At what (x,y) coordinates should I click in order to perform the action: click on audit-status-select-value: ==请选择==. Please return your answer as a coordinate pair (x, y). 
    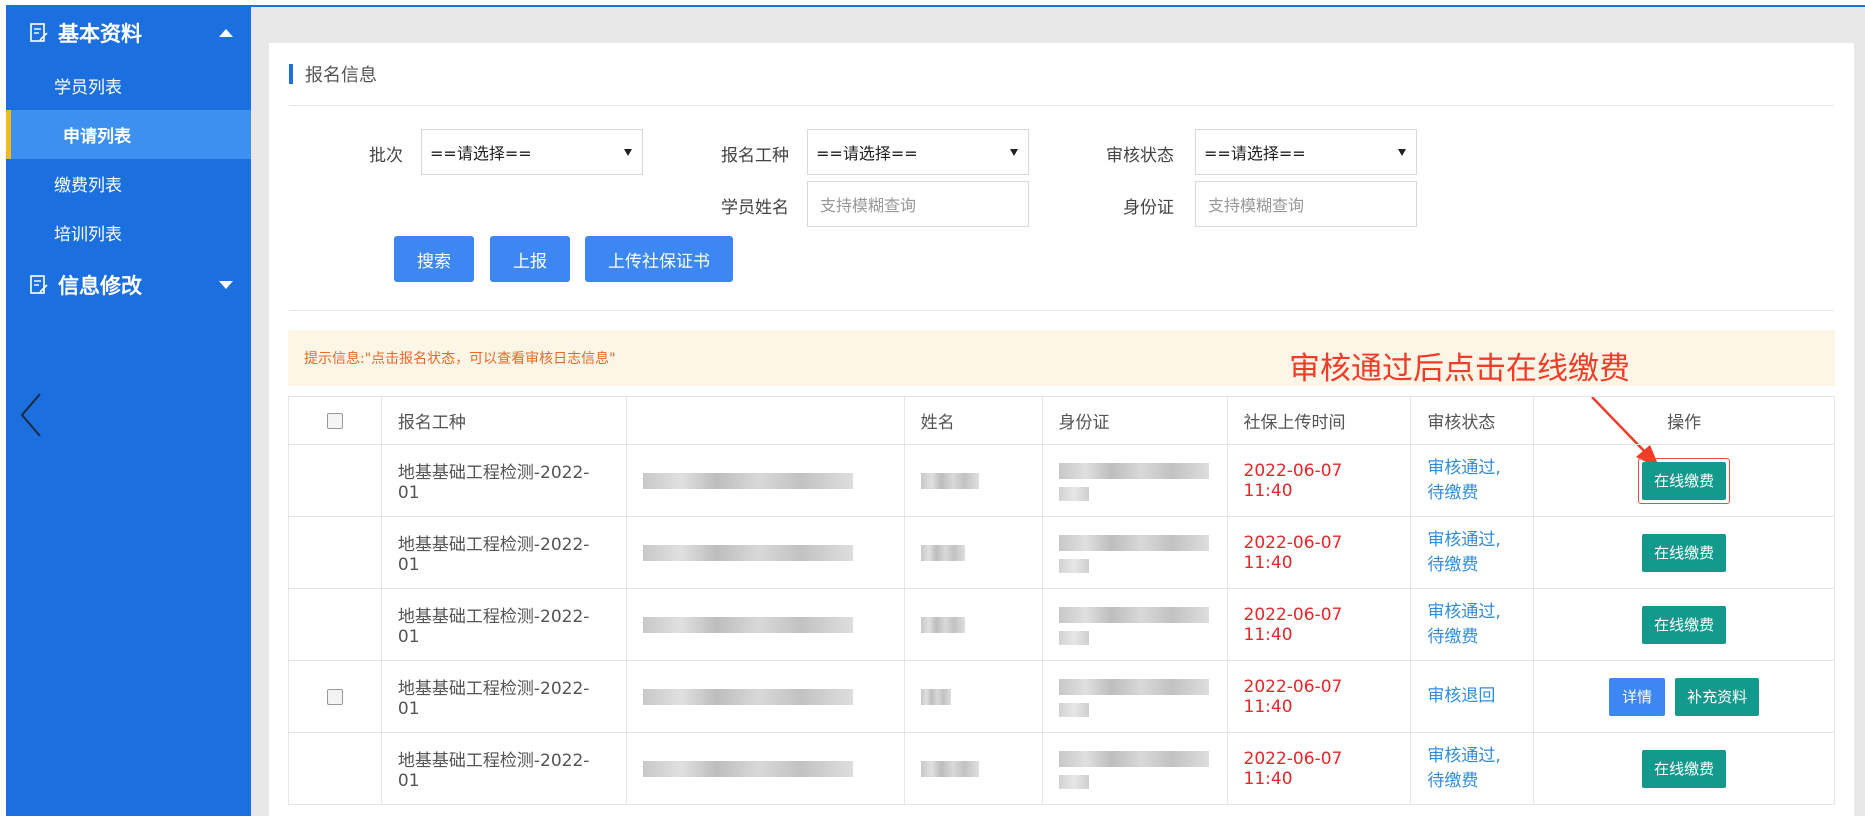
    Looking at the image, I should click on (1255, 153).